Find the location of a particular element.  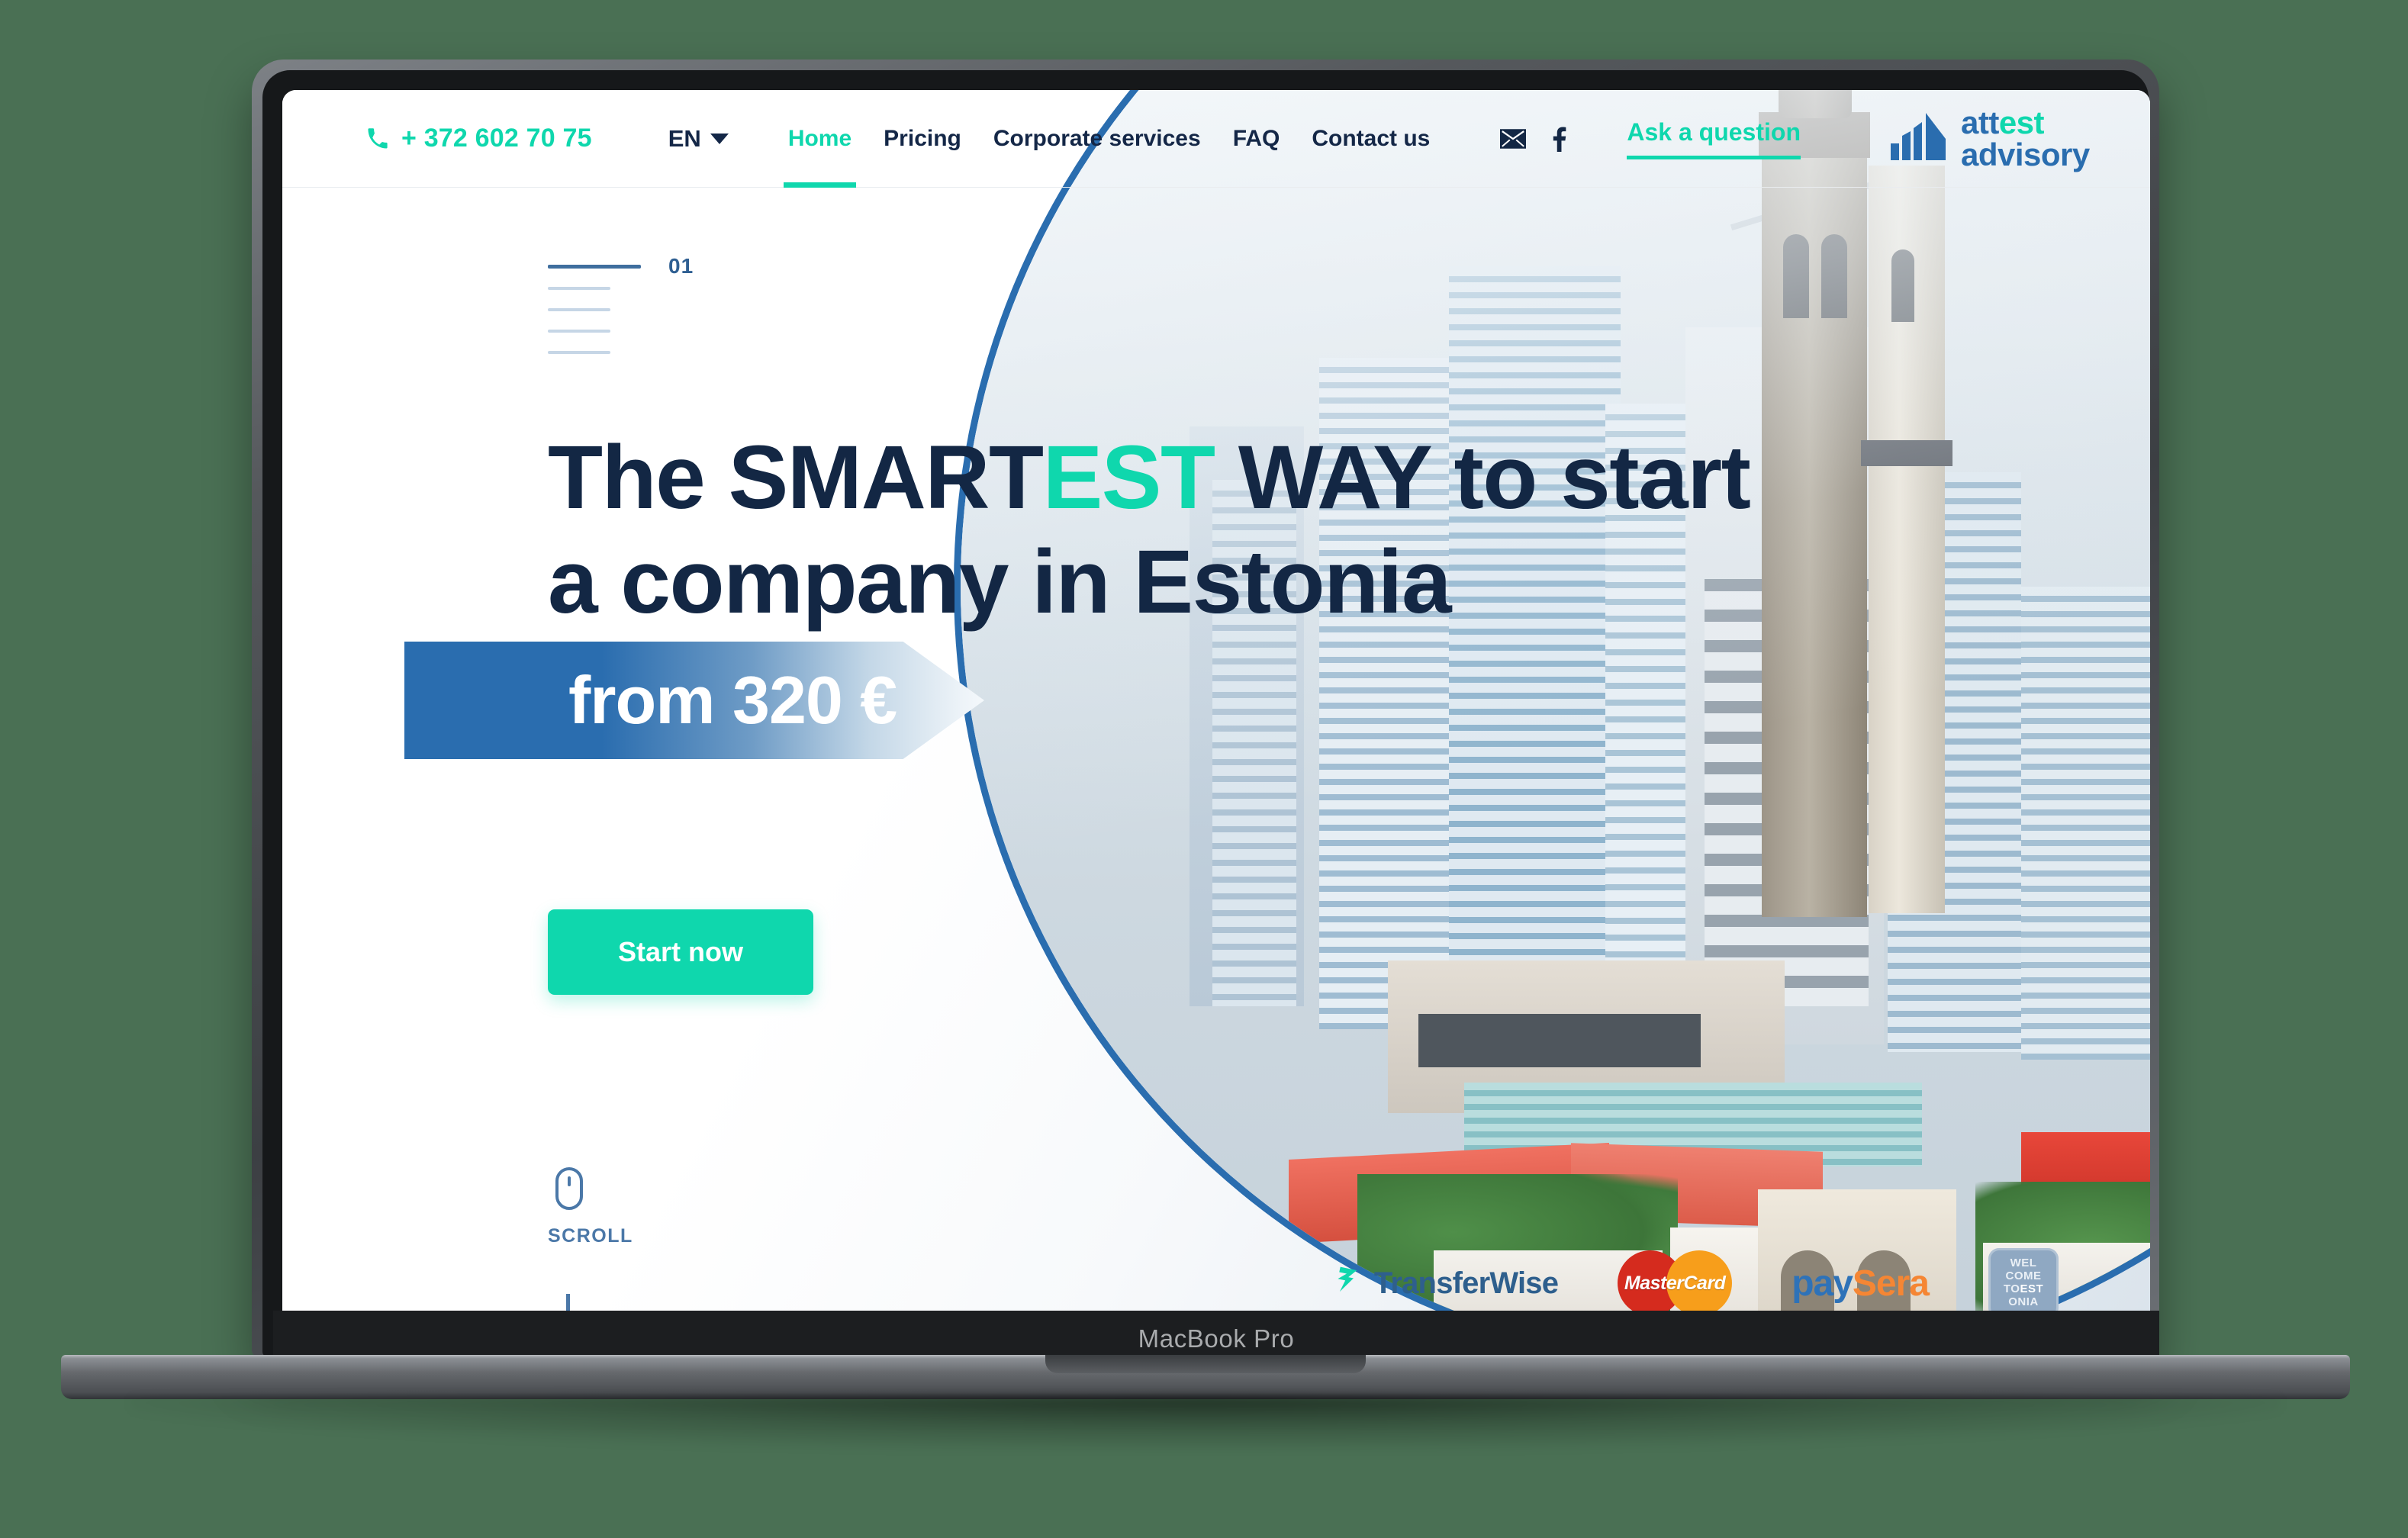

we-line2: COME is located at coordinates (2023, 1276).